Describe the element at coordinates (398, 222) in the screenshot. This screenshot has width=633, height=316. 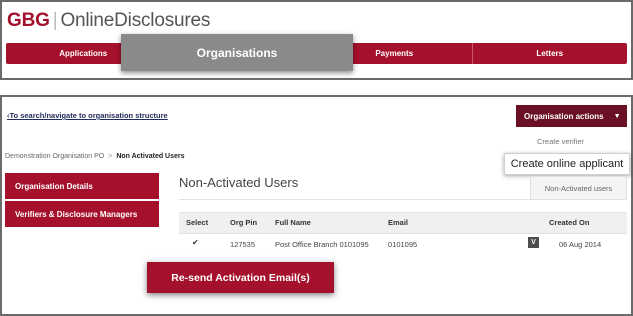
I see `column-email: Email` at that location.